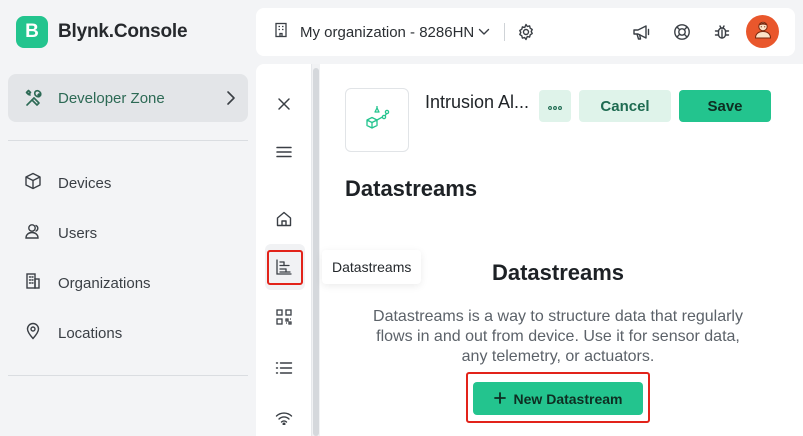 The width and height of the screenshot is (803, 436). I want to click on sidebar-item-label: Users, so click(78, 233).